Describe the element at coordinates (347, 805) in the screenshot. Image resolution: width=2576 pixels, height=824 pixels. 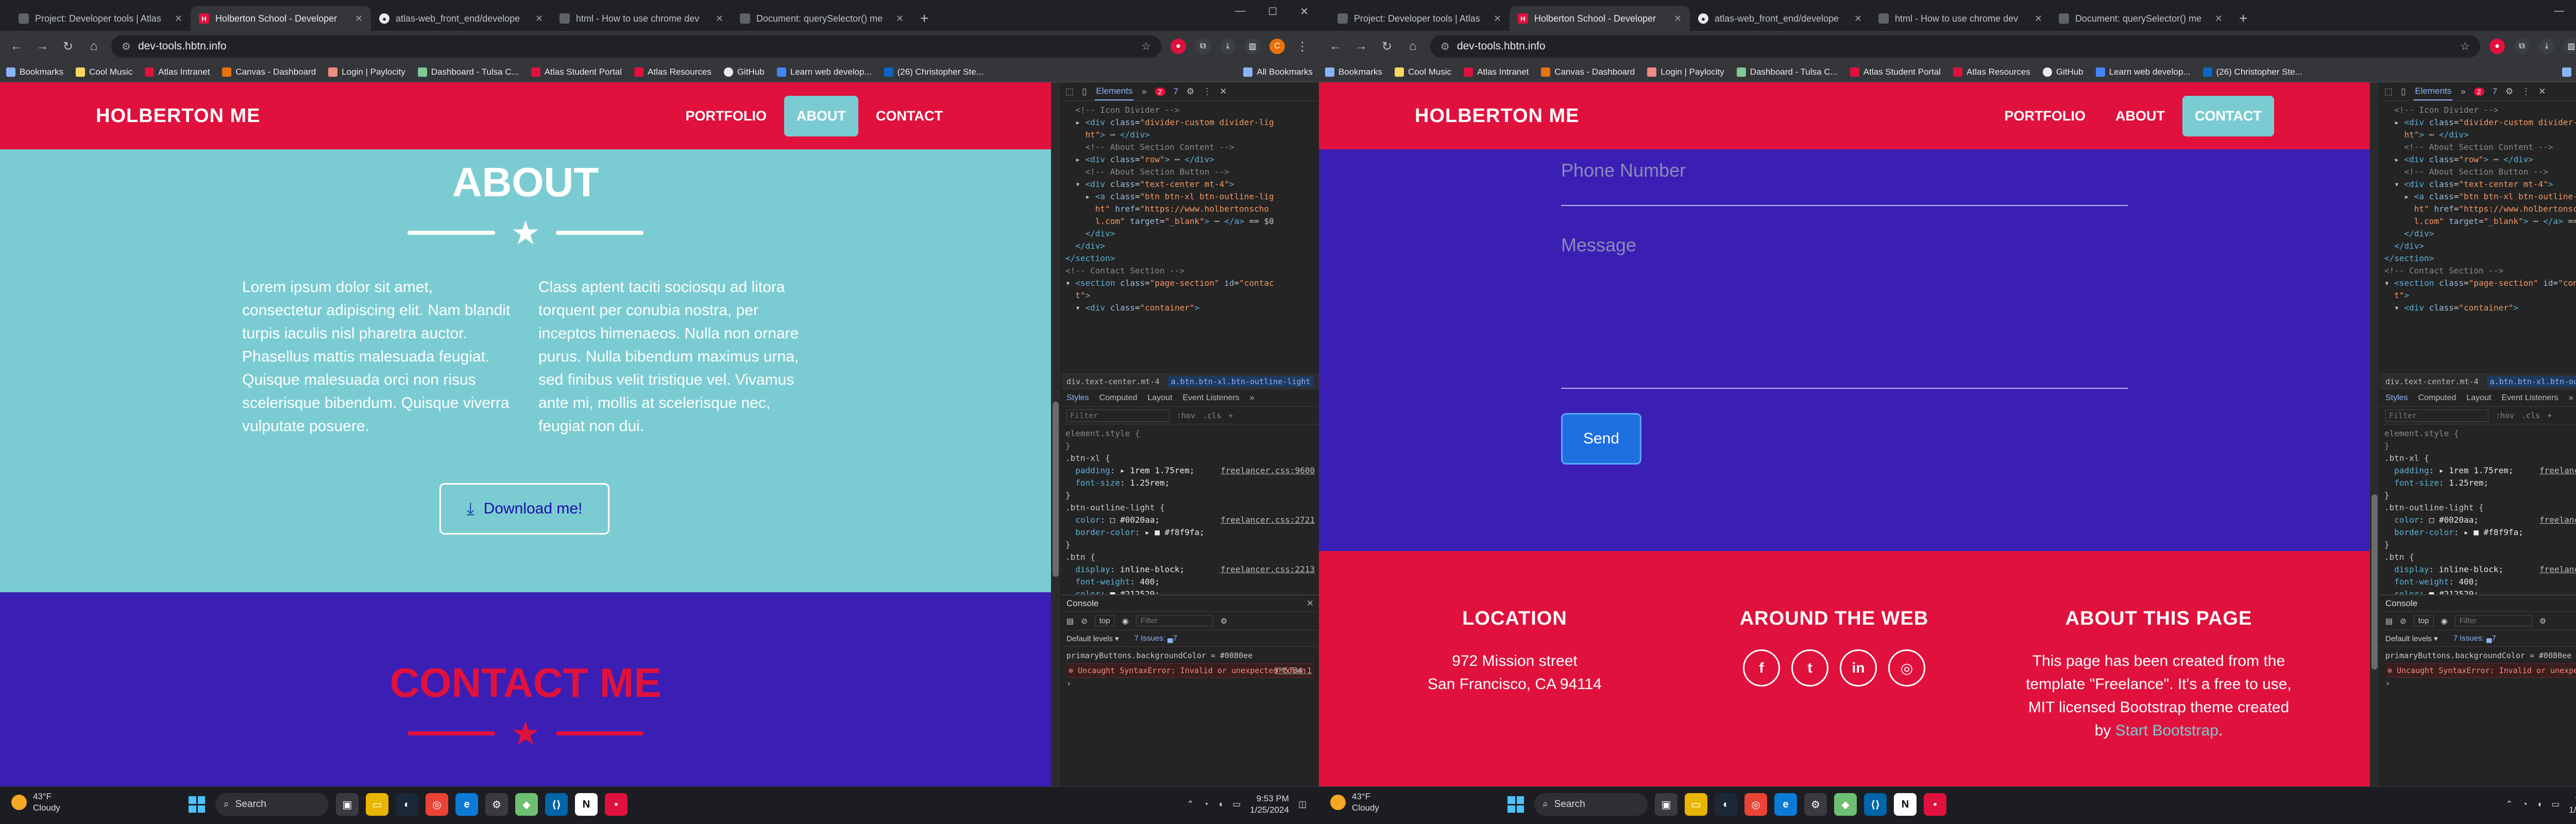
I see `task-view-icon: ▣` at that location.